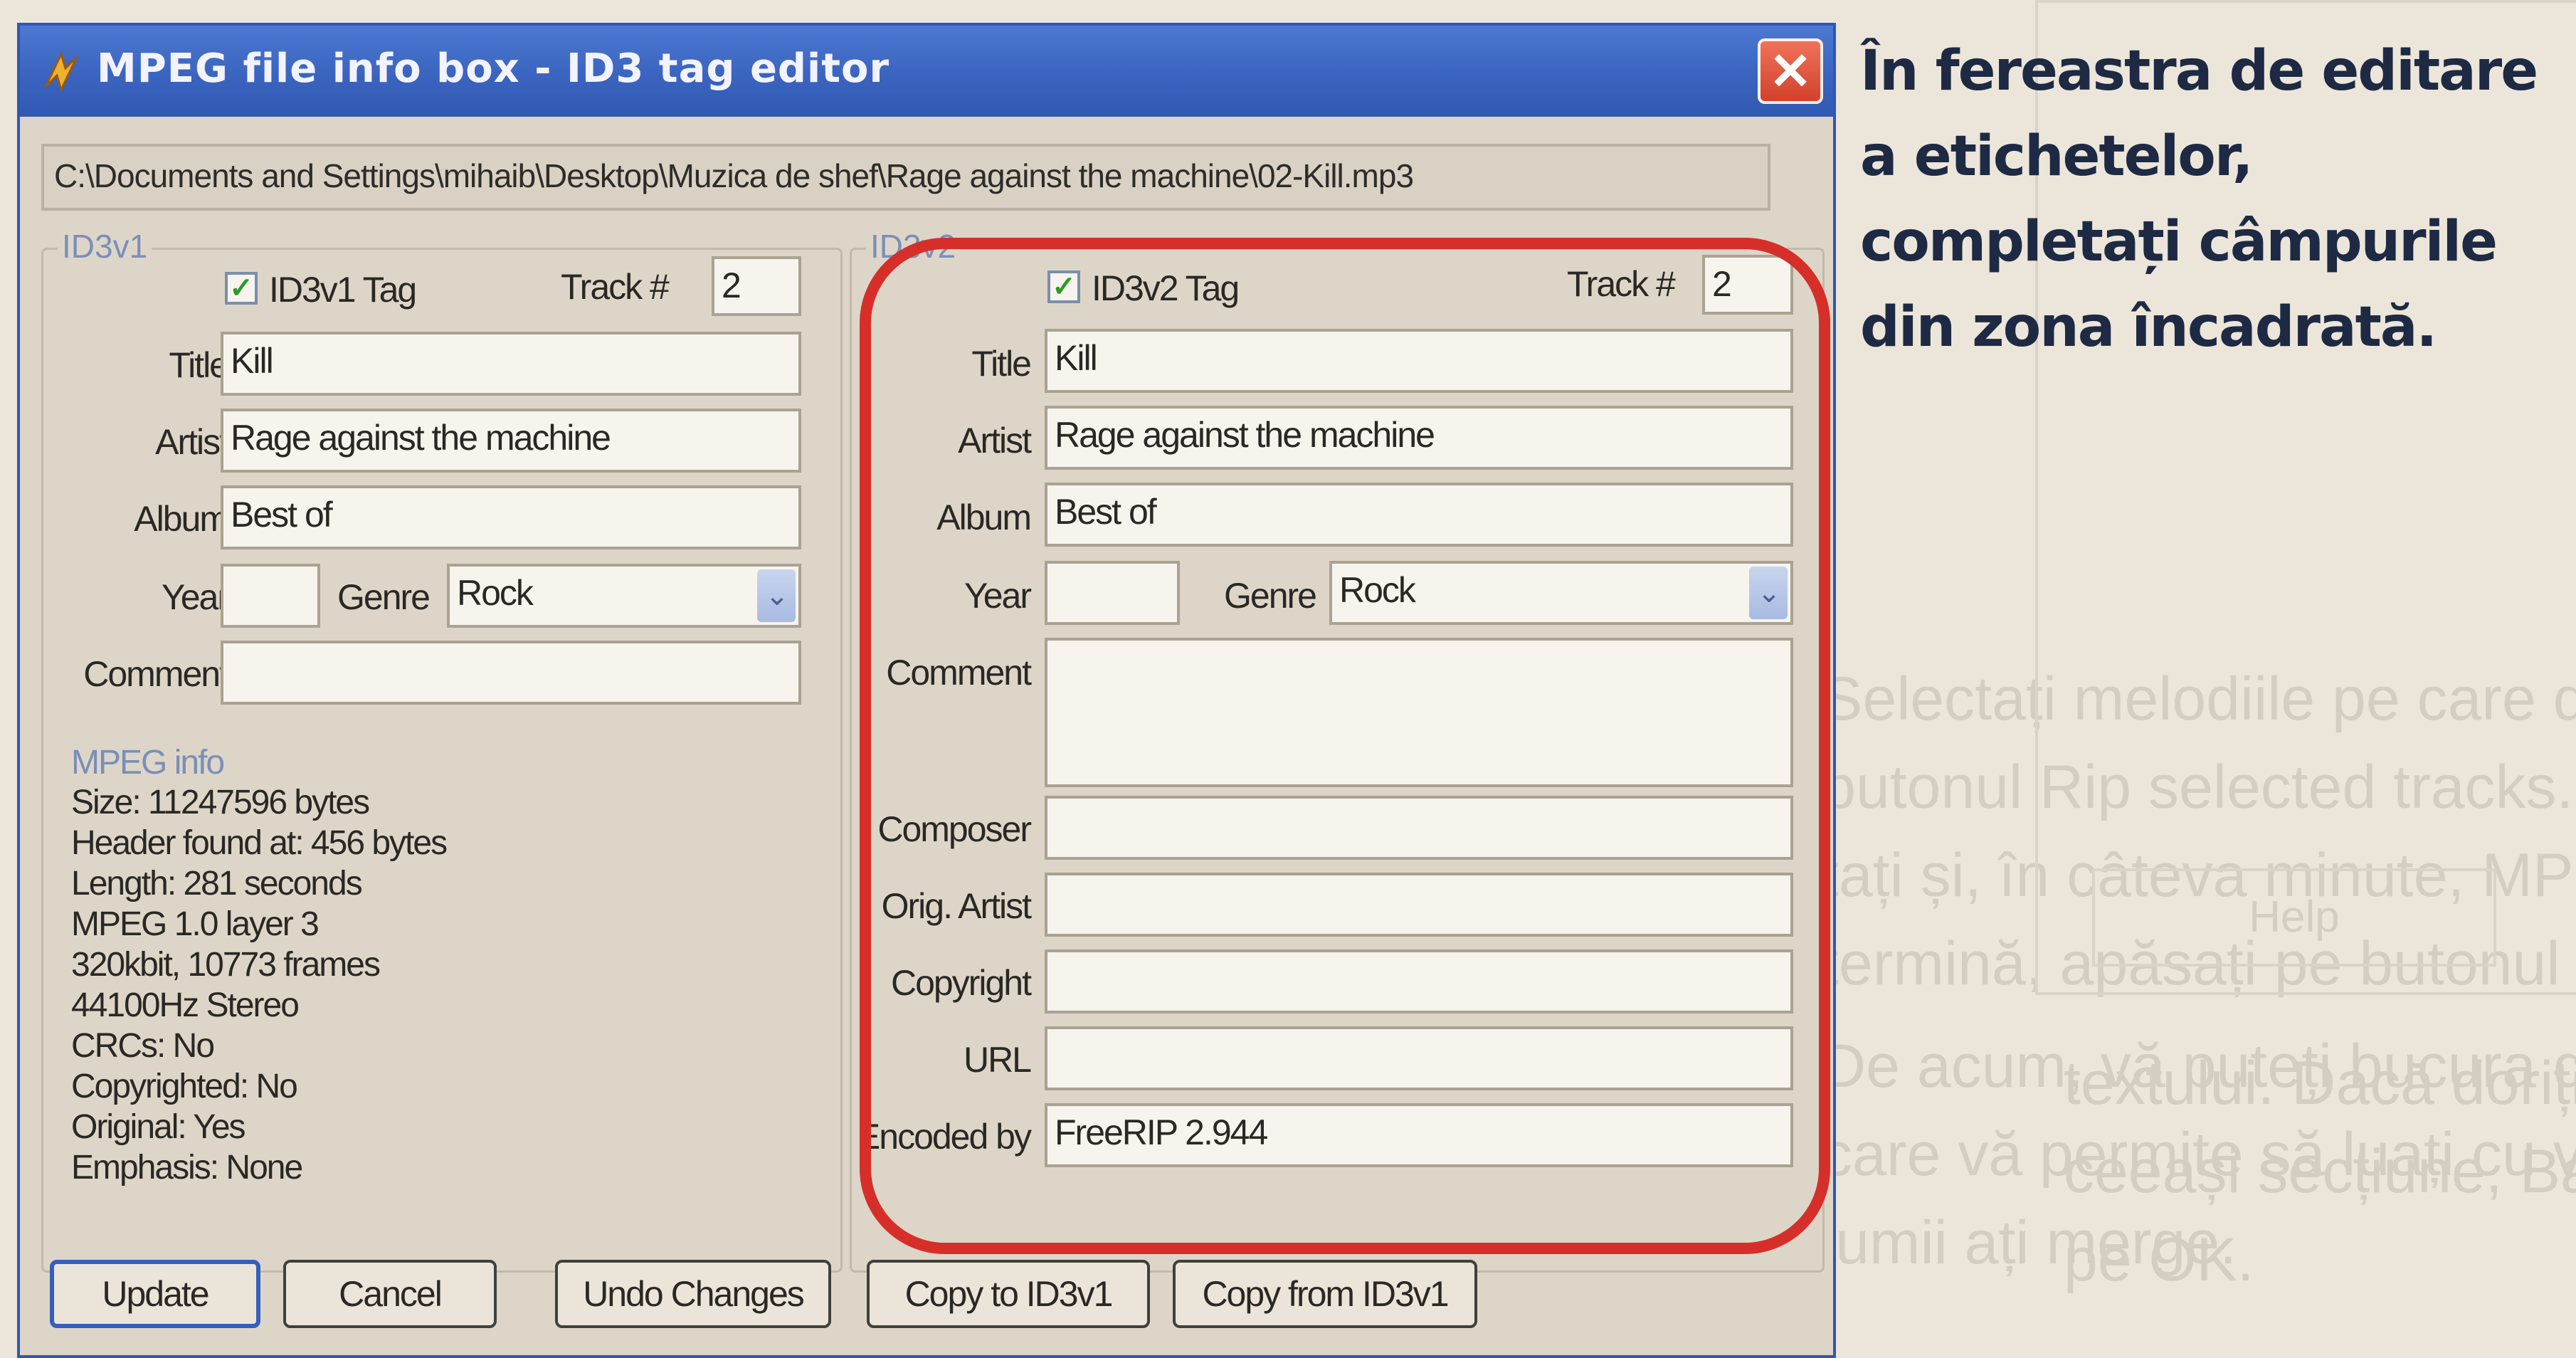 This screenshot has width=2576, height=1358. I want to click on id3v1-title-input: Kill, so click(511, 364).